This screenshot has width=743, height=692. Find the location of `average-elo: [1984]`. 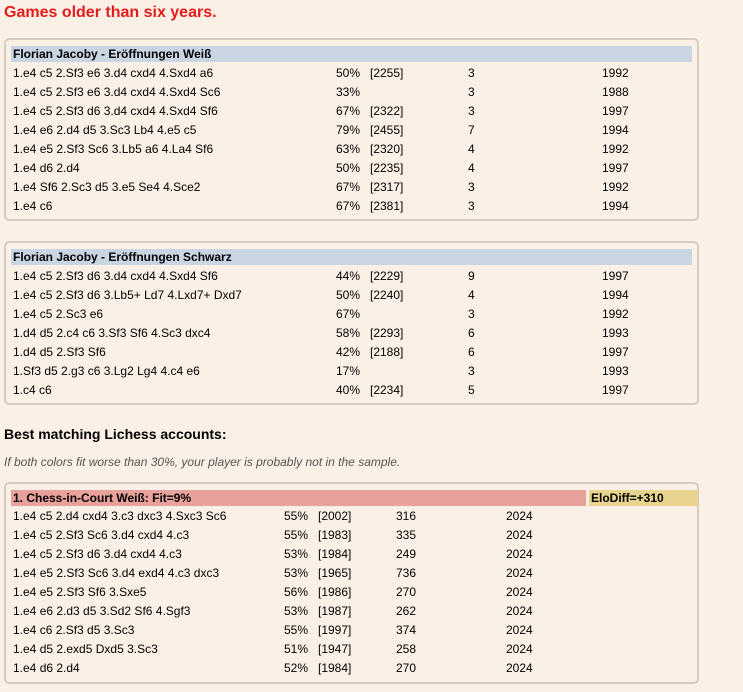

average-elo: [1984] is located at coordinates (335, 668).